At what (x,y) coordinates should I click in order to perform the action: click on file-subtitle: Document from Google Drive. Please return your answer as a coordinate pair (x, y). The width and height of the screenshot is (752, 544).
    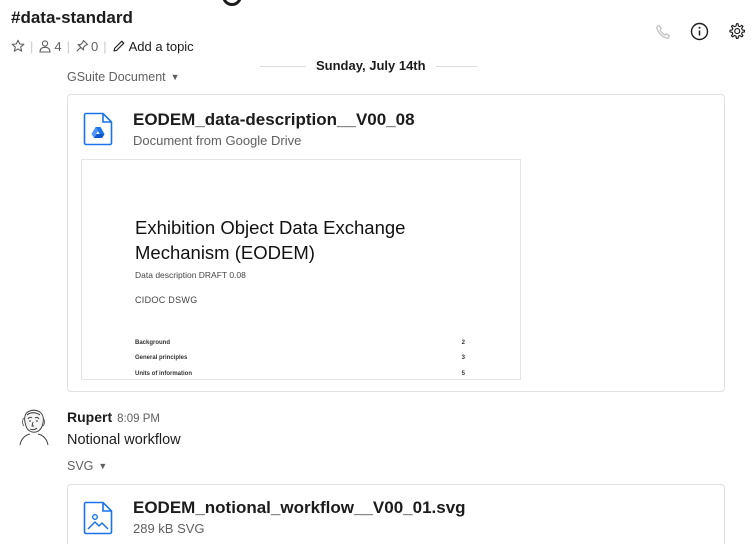
    Looking at the image, I should click on (217, 140).